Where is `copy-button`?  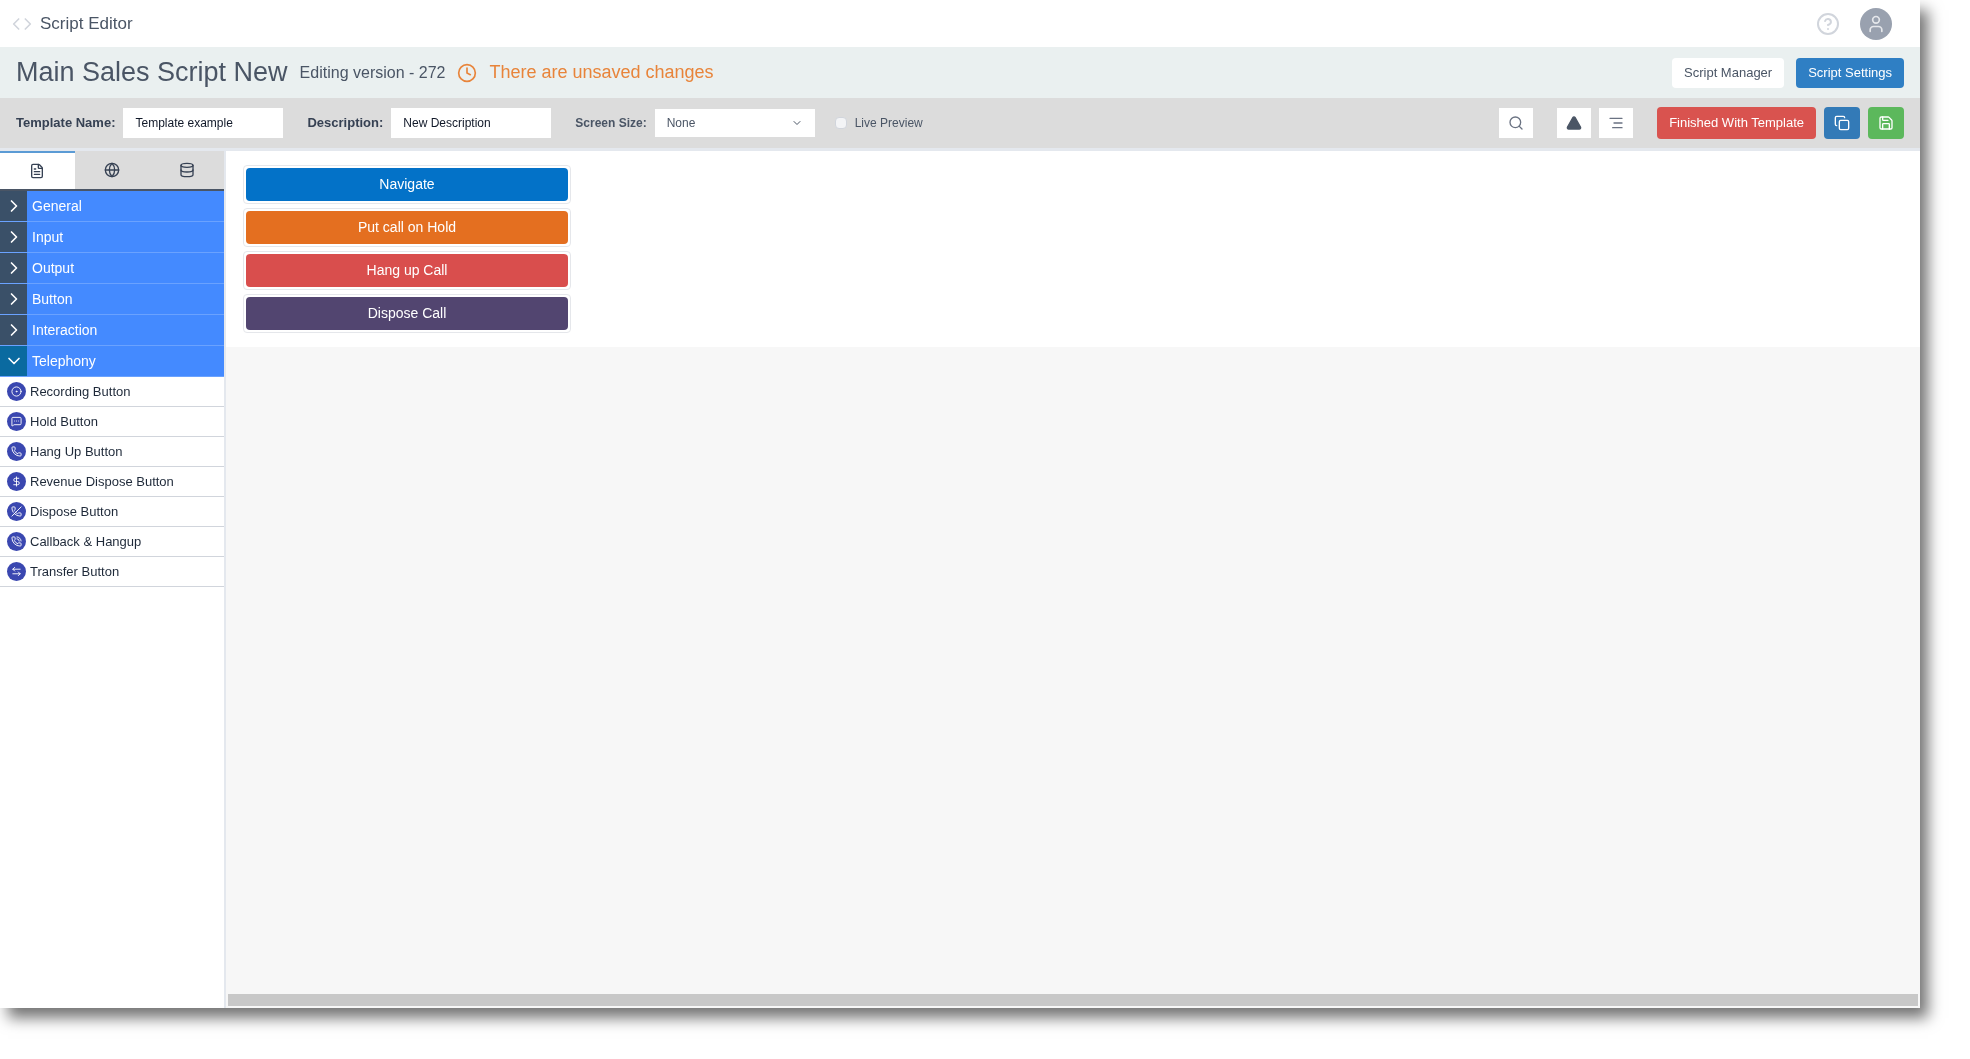 copy-button is located at coordinates (1842, 123).